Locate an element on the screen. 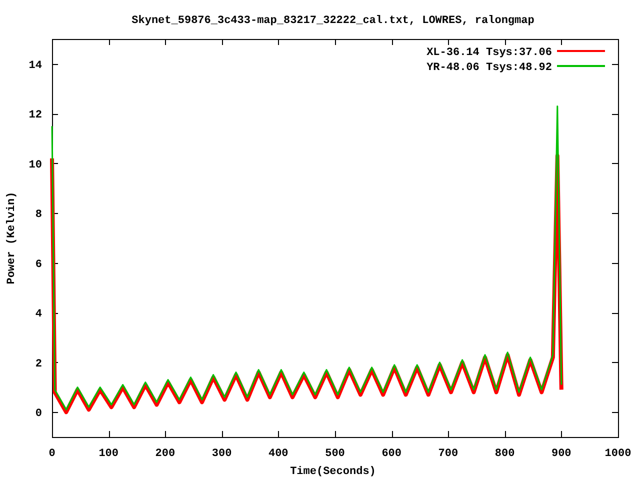 The height and width of the screenshot is (480, 640). legend-label: XL-36.14 Tsys:37.06 is located at coordinates (489, 53).